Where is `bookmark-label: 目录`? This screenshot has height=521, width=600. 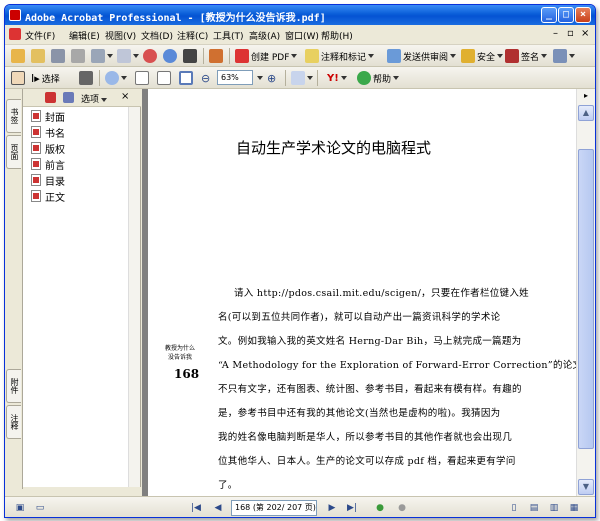 bookmark-label: 目录 is located at coordinates (55, 182).